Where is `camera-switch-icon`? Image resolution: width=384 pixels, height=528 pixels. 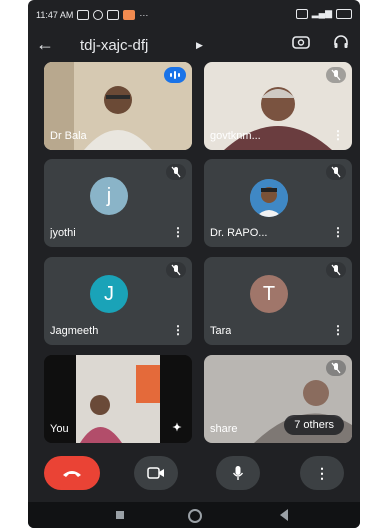
camera-switch-icon is located at coordinates (301, 44).